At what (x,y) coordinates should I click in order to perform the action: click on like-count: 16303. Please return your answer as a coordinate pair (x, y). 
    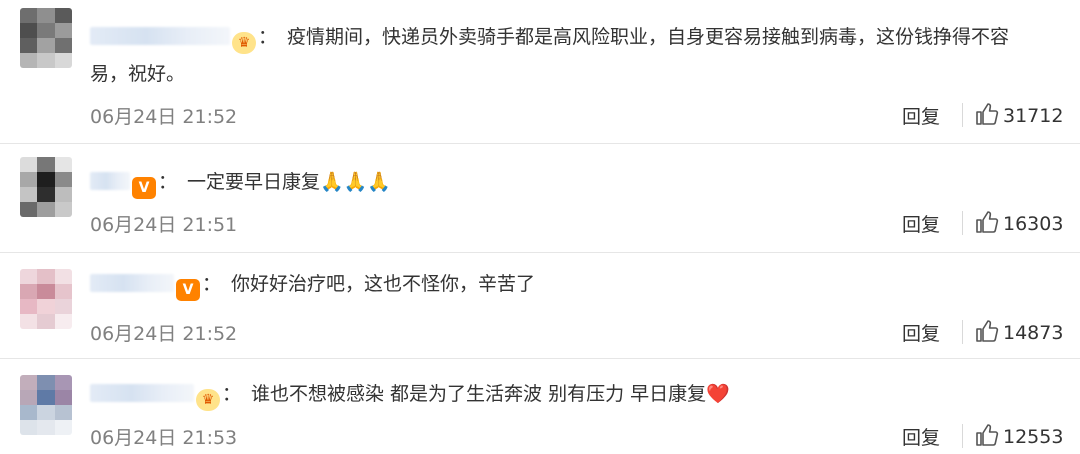
    Looking at the image, I should click on (1033, 224).